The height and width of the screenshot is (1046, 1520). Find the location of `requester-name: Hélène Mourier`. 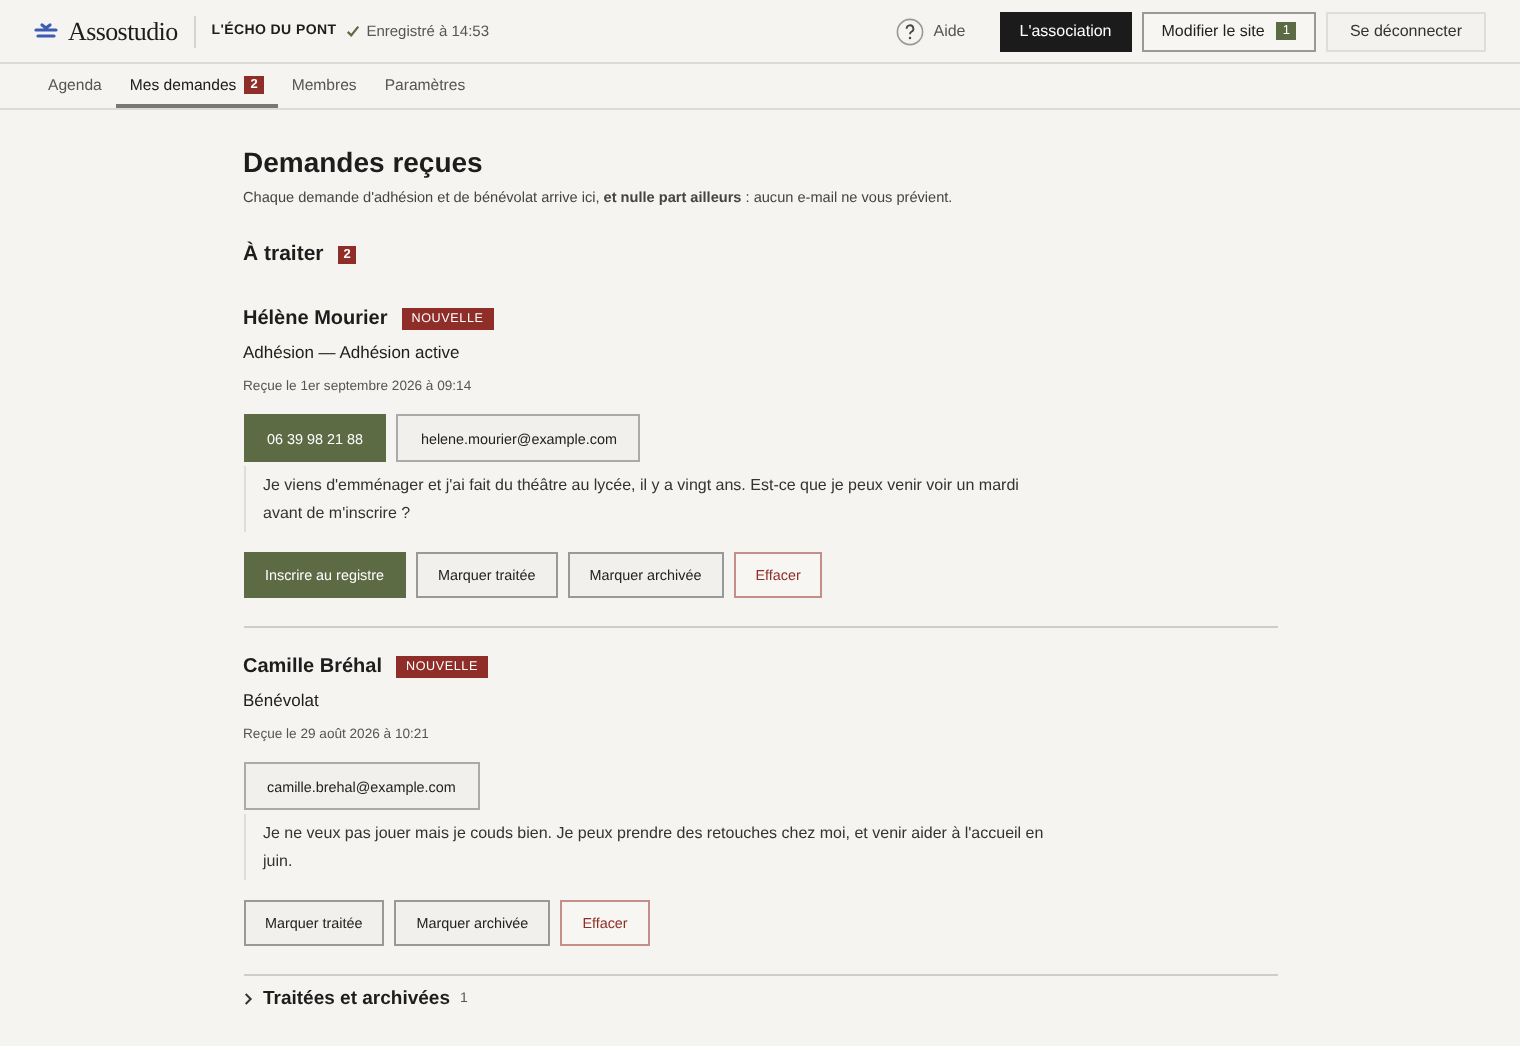

requester-name: Hélène Mourier is located at coordinates (315, 319).